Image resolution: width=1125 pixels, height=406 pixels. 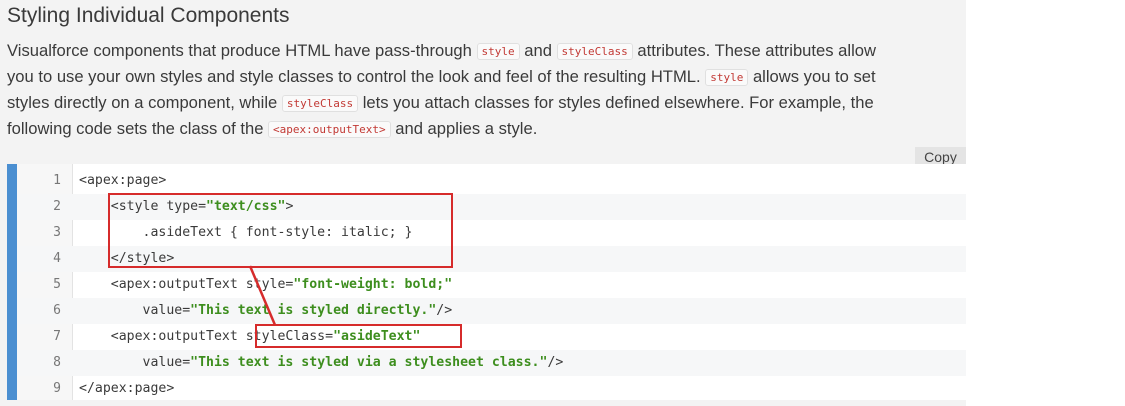 What do you see at coordinates (491, 389) in the screenshot?
I see `code-line: 9 </apex:page>` at bounding box center [491, 389].